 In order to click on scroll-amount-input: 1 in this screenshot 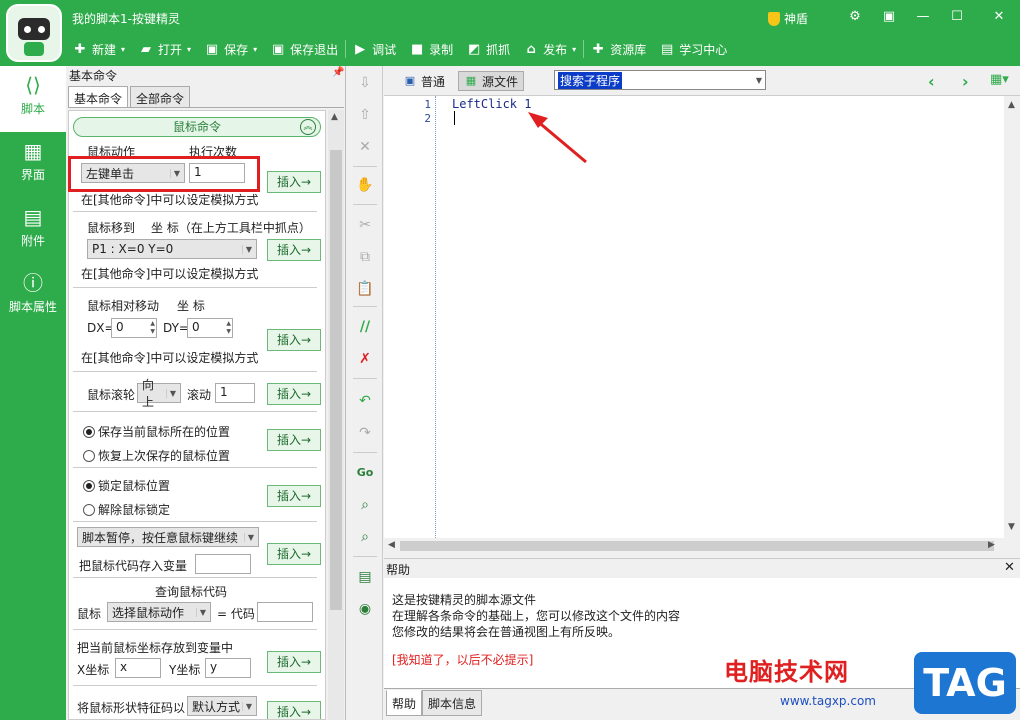, I will do `click(235, 393)`.